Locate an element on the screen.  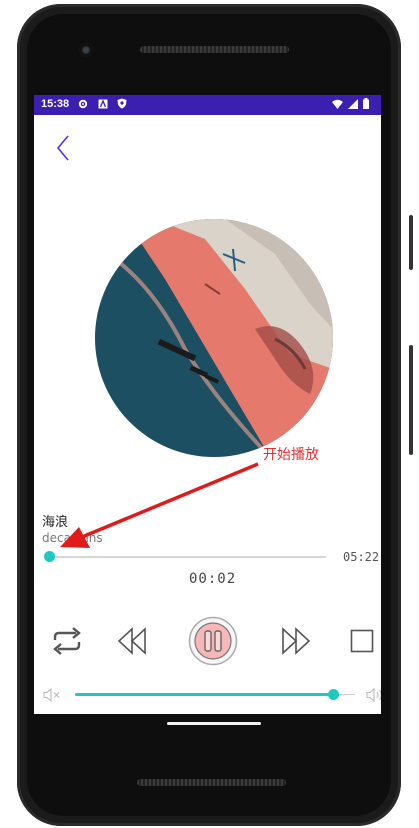
signal-icon is located at coordinates (352, 103).